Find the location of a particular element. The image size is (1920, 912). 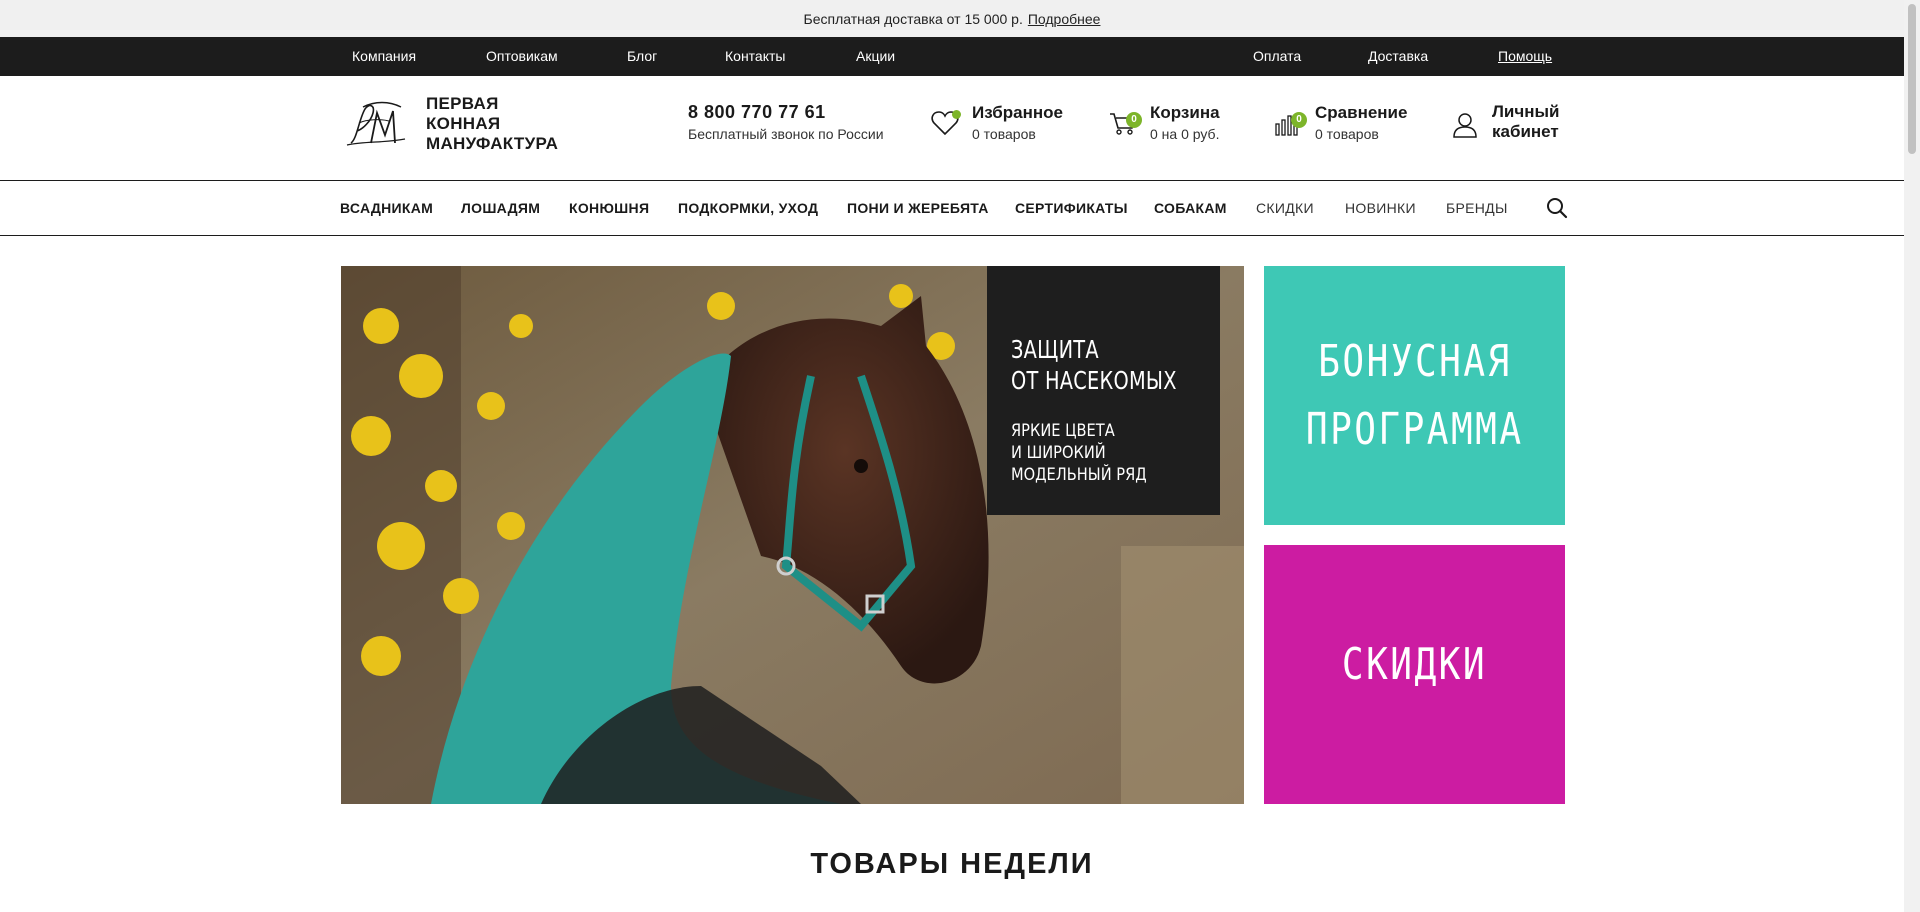

logo-line: КОННАЯ is located at coordinates (463, 123).